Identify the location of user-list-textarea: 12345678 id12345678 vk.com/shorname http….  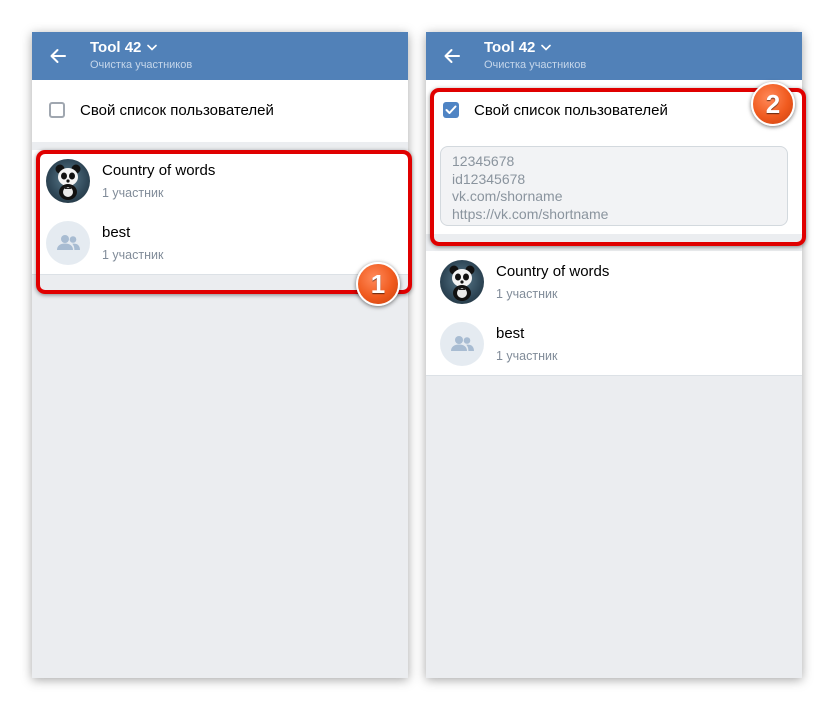
(614, 186).